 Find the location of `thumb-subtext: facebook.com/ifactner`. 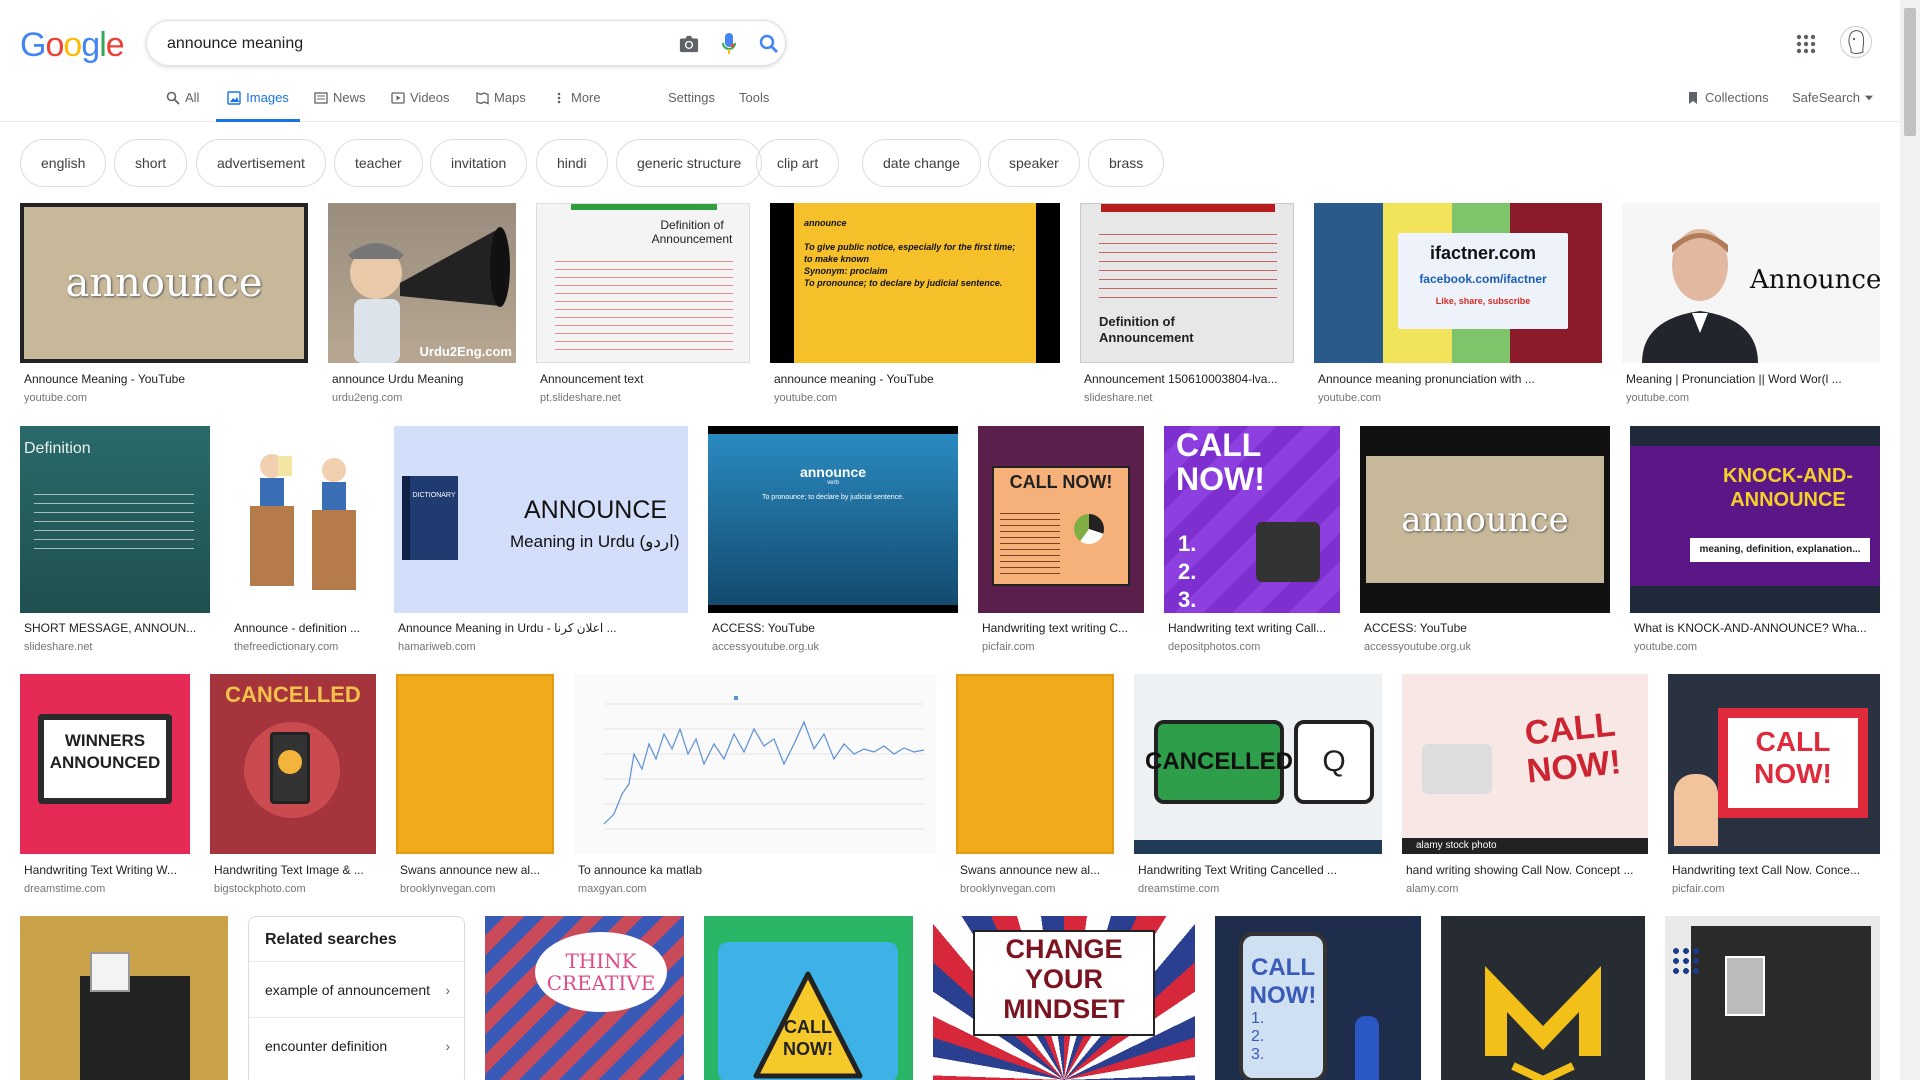

thumb-subtext: facebook.com/ifactner is located at coordinates (1483, 279).